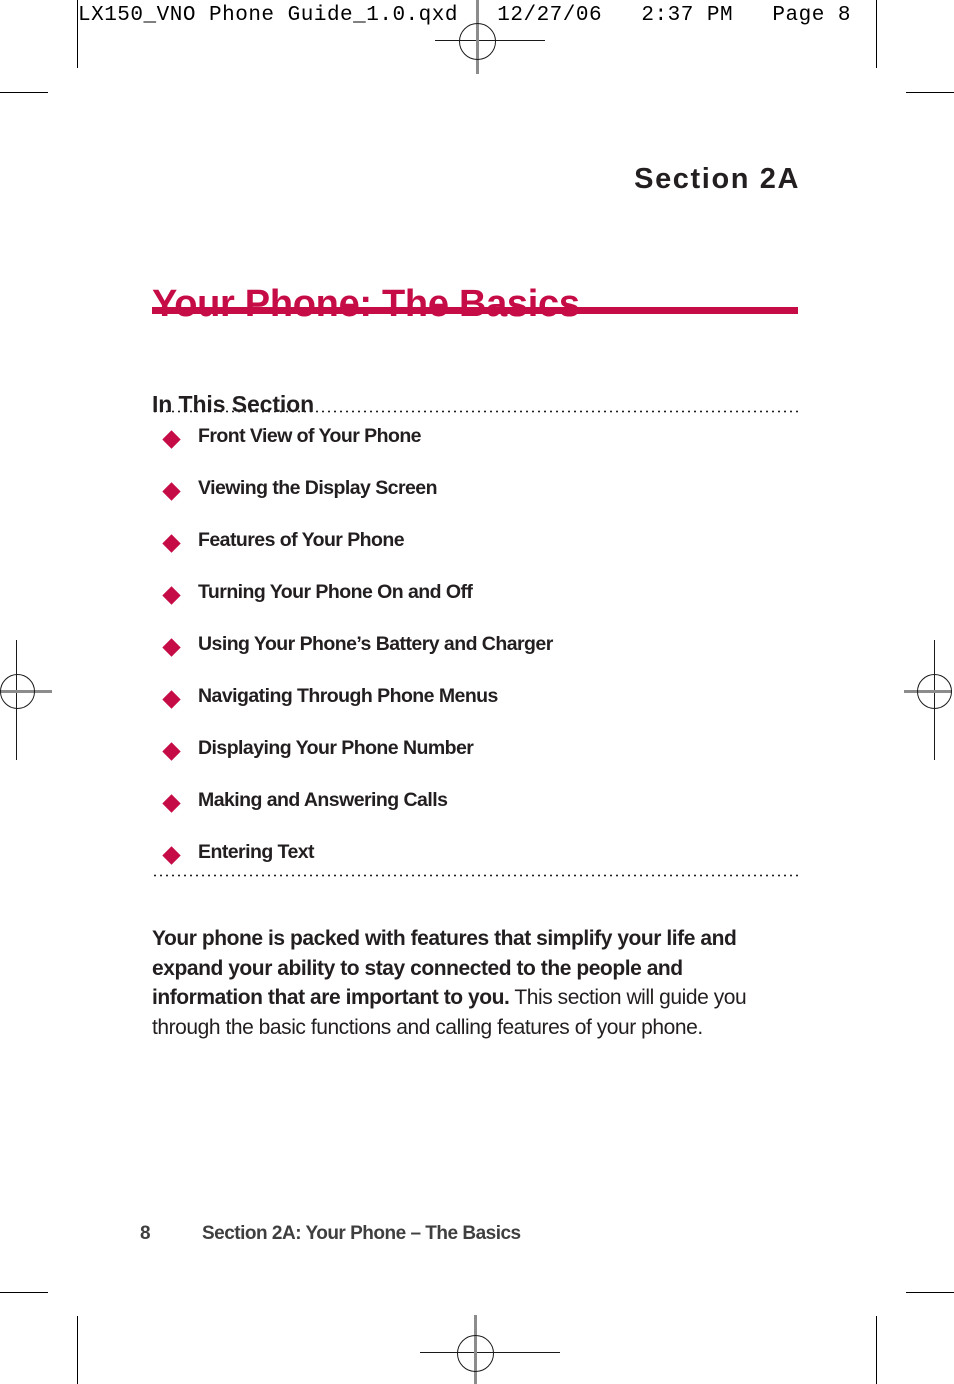  Describe the element at coordinates (233, 404) in the screenshot. I see `in-this-section-heading: In This Section` at that location.